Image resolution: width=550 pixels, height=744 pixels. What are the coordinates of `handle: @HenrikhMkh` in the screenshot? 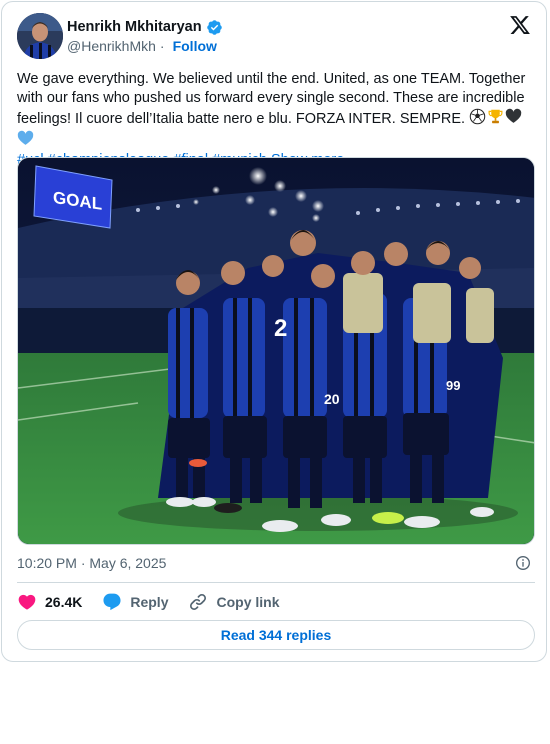 It's located at (111, 46).